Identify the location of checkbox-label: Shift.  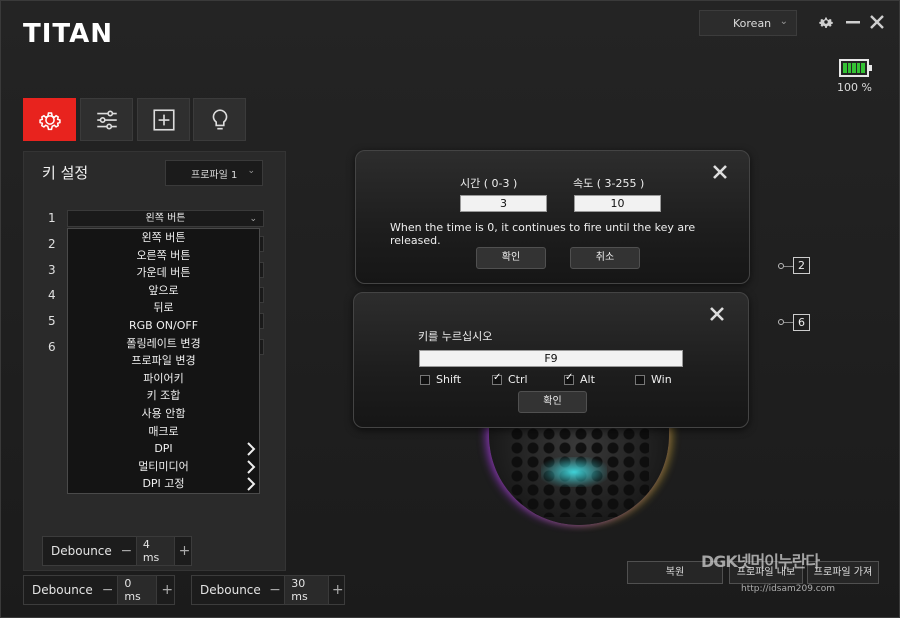
(449, 379).